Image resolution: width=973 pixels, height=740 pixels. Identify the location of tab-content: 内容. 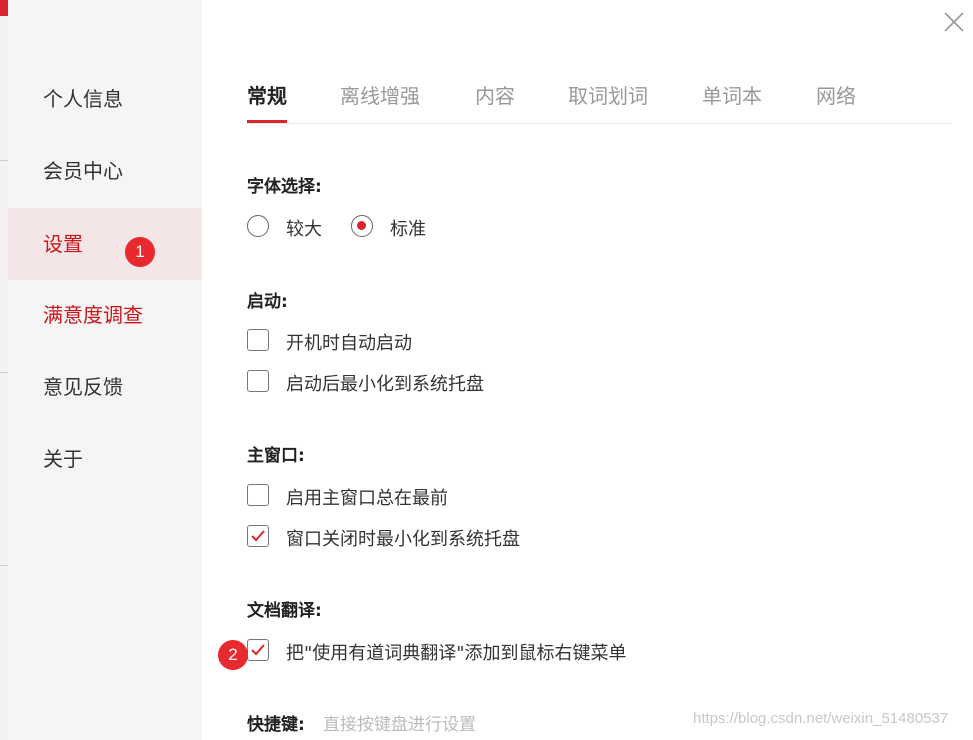
(495, 101).